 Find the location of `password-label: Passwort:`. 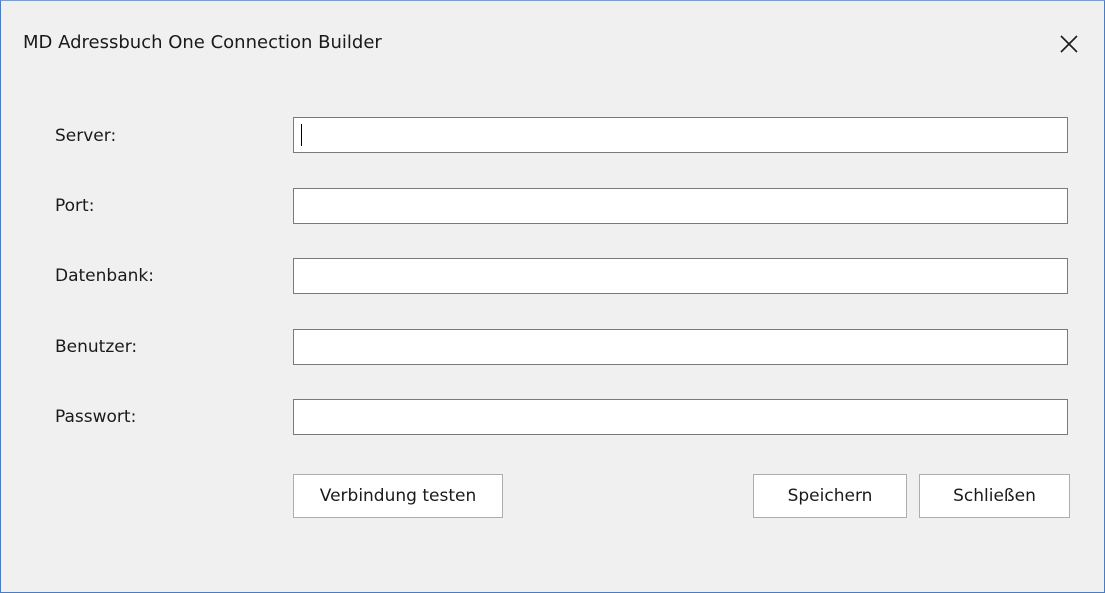

password-label: Passwort: is located at coordinates (96, 417).